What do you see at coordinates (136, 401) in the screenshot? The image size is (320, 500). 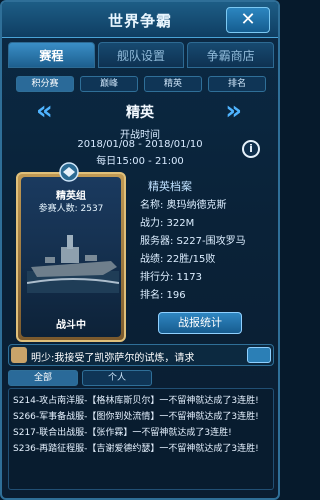 I see `list-item: S214-攻占南洋服-【格林库斯贝尔】一不留神就达成了3连胜!` at bounding box center [136, 401].